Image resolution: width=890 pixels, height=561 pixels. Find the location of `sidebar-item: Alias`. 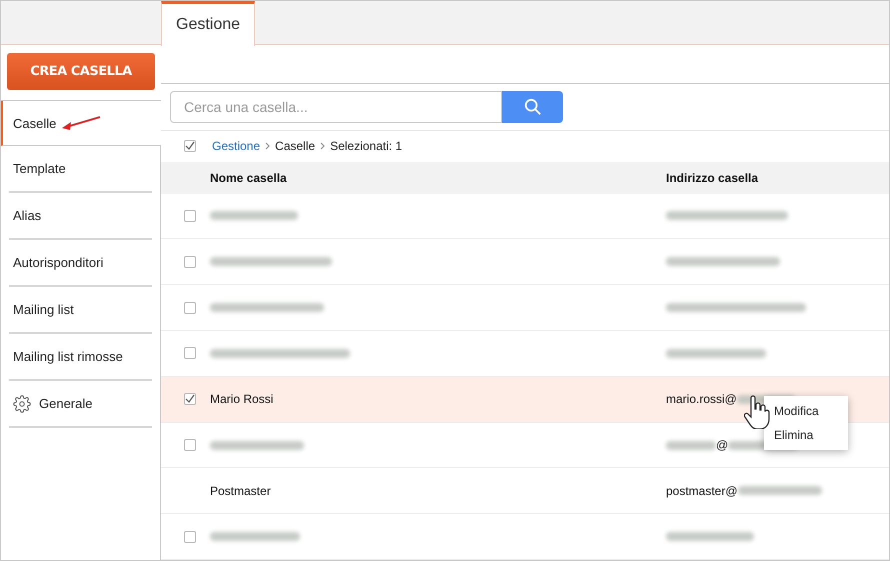

sidebar-item: Alias is located at coordinates (27, 215).